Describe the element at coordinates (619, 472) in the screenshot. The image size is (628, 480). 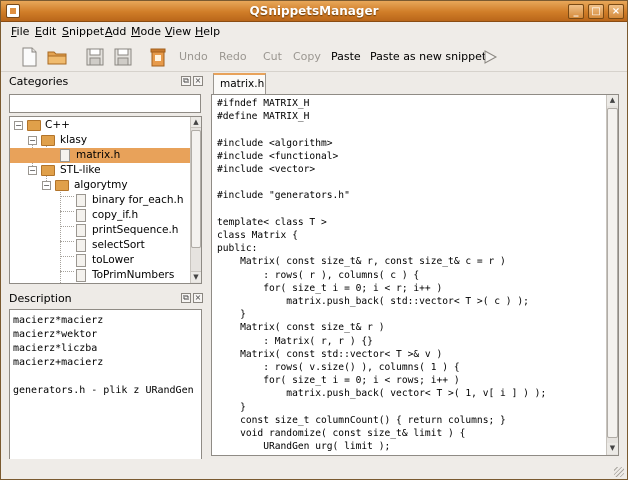
I see `resize-grip-icon` at that location.